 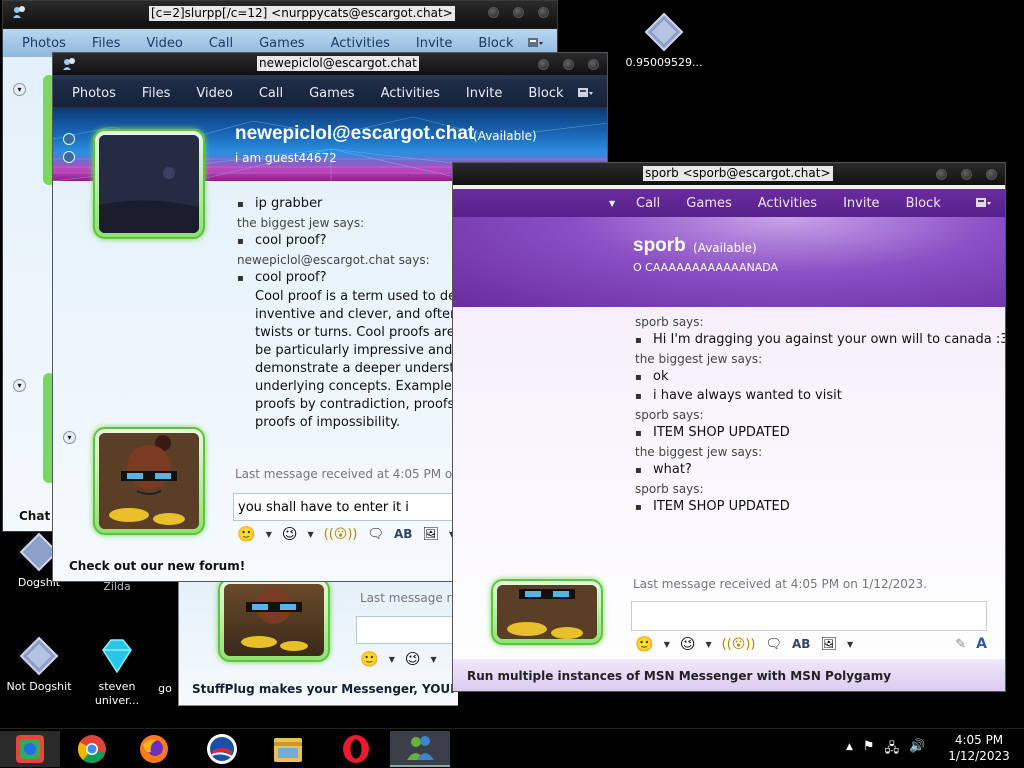 I want to click on back-last-message: Last message re, so click(x=409, y=598).